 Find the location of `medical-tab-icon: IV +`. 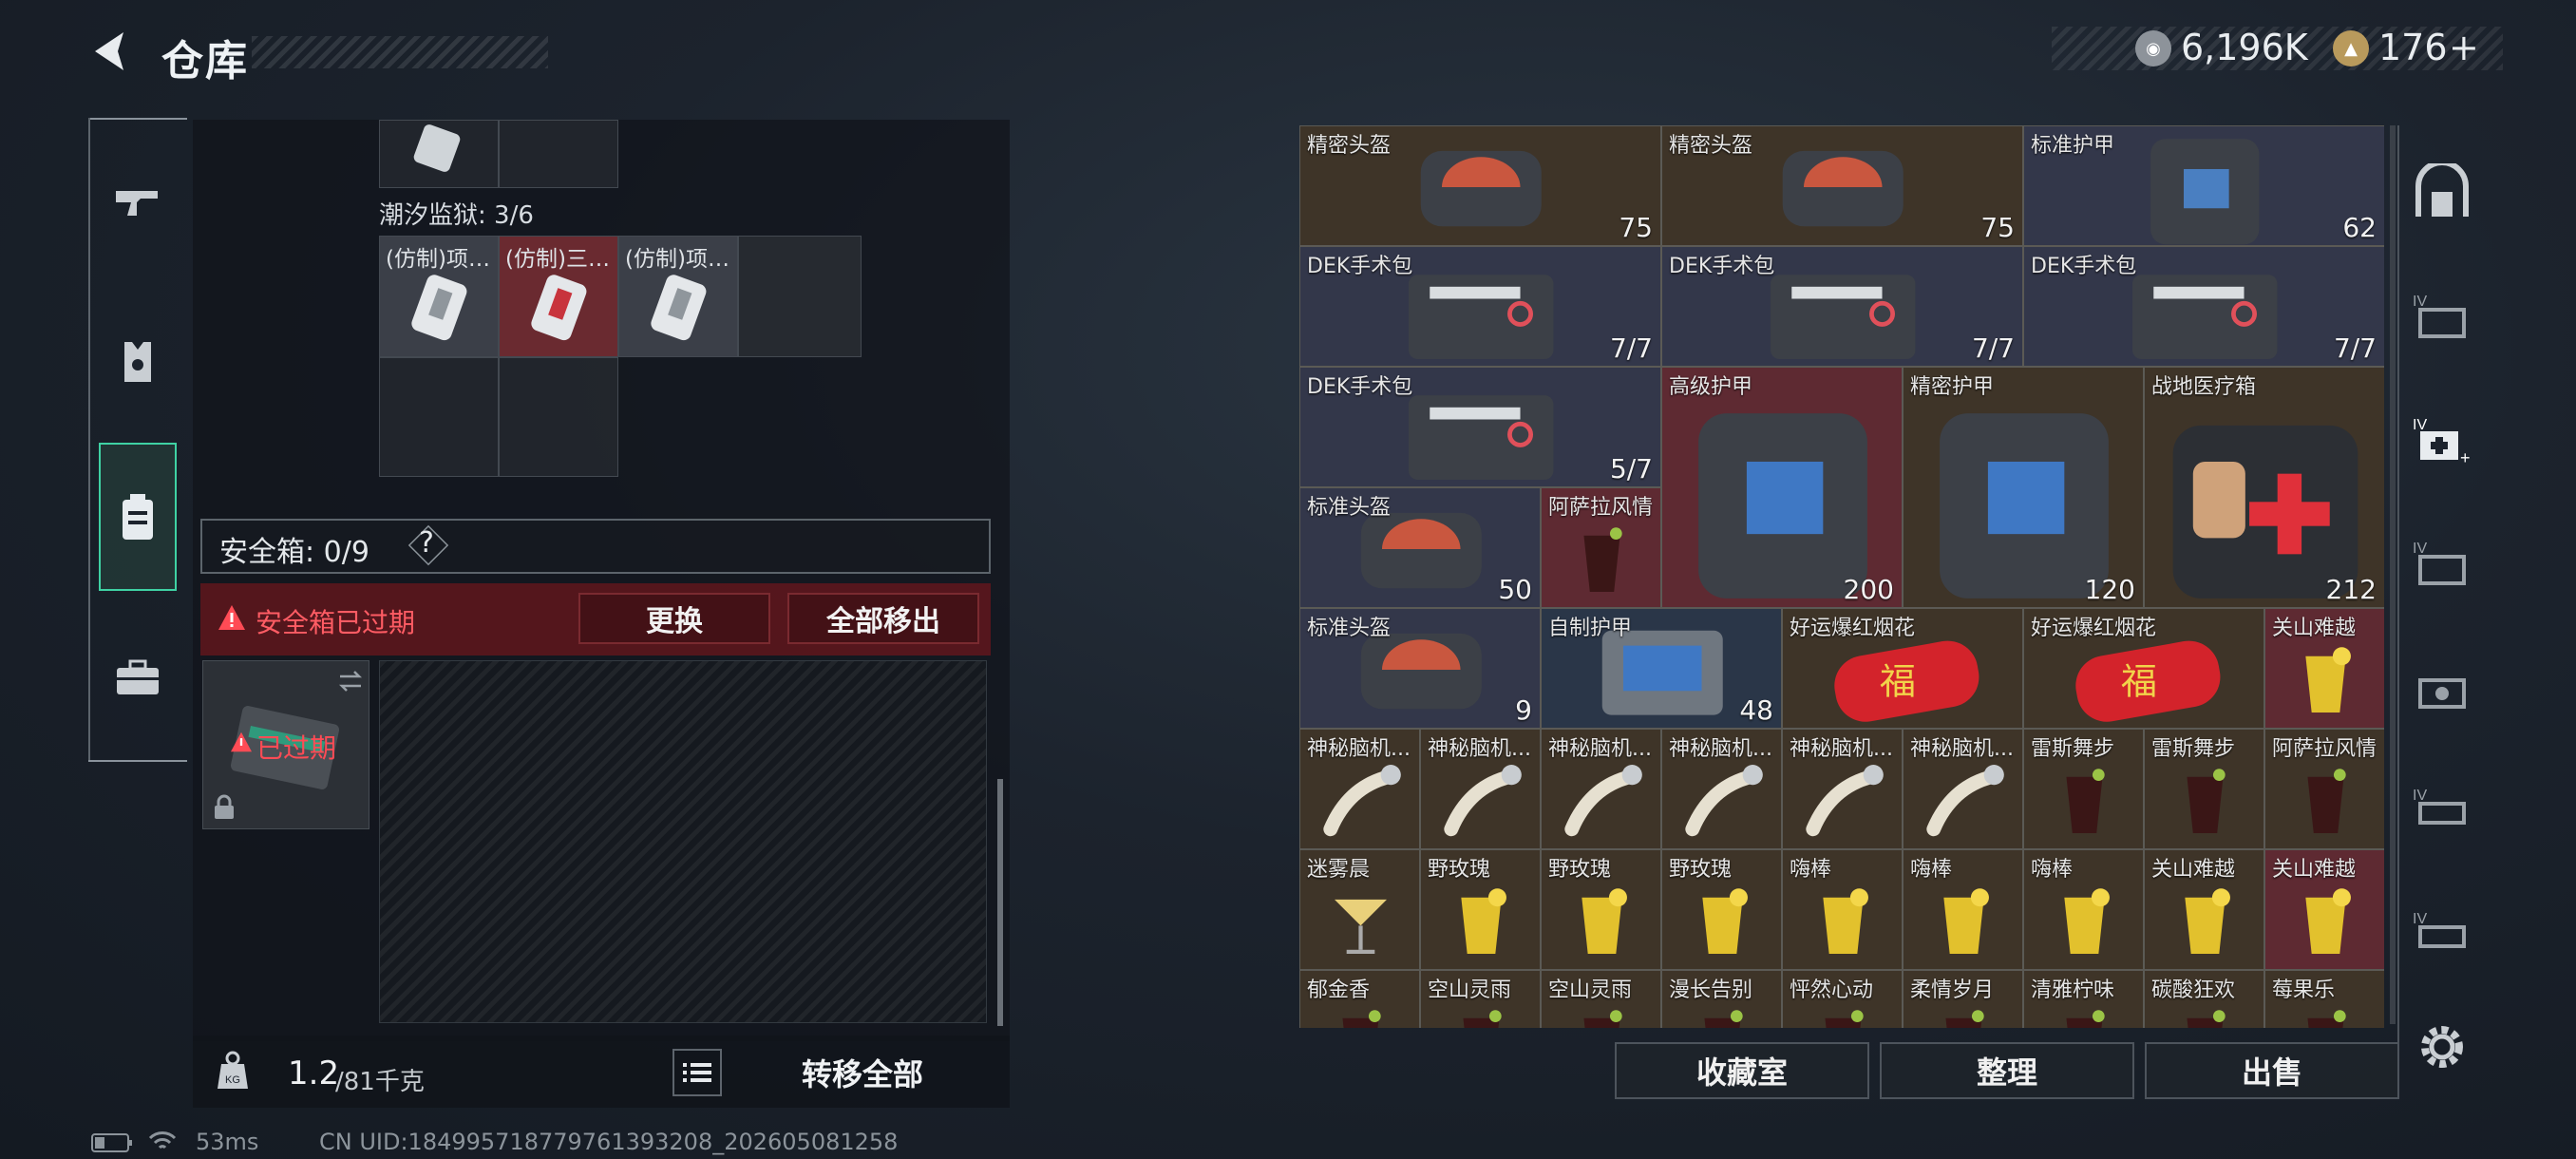

medical-tab-icon: IV + is located at coordinates (2442, 438).